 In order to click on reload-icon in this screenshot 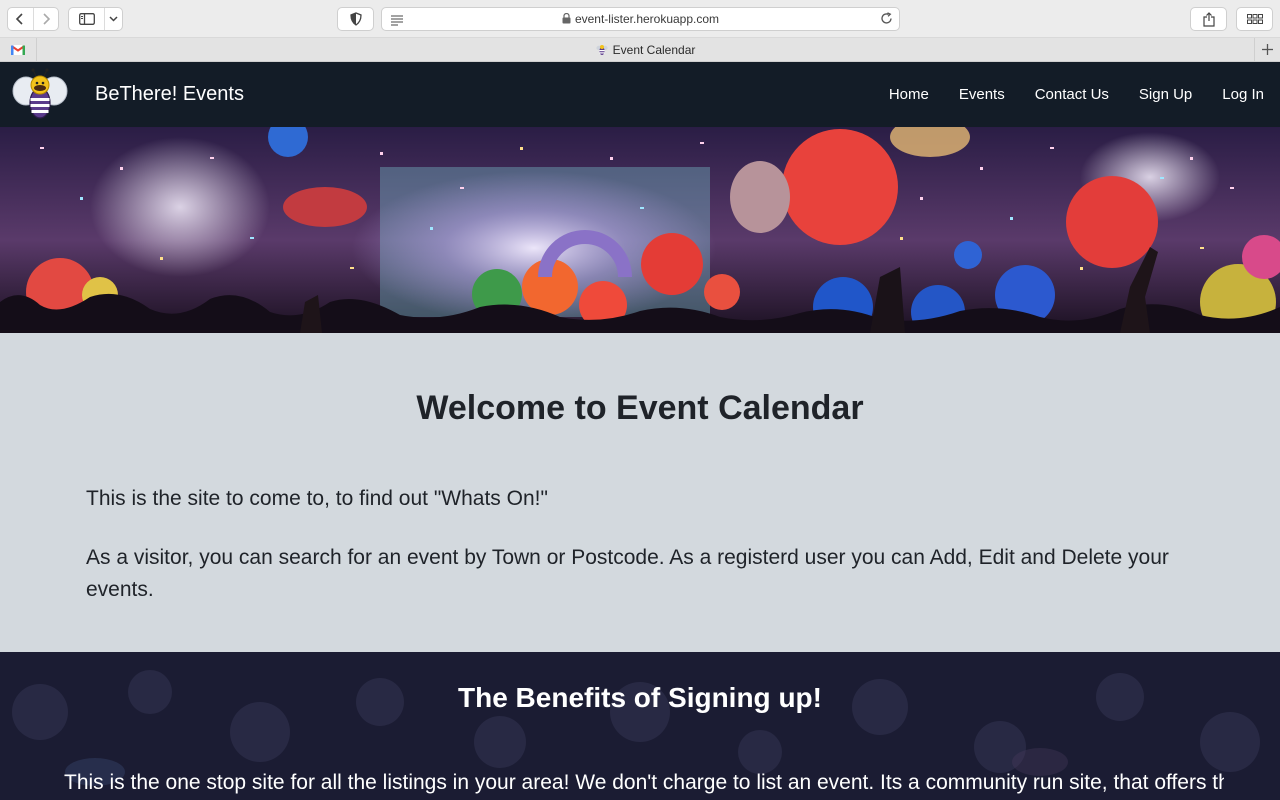, I will do `click(886, 18)`.